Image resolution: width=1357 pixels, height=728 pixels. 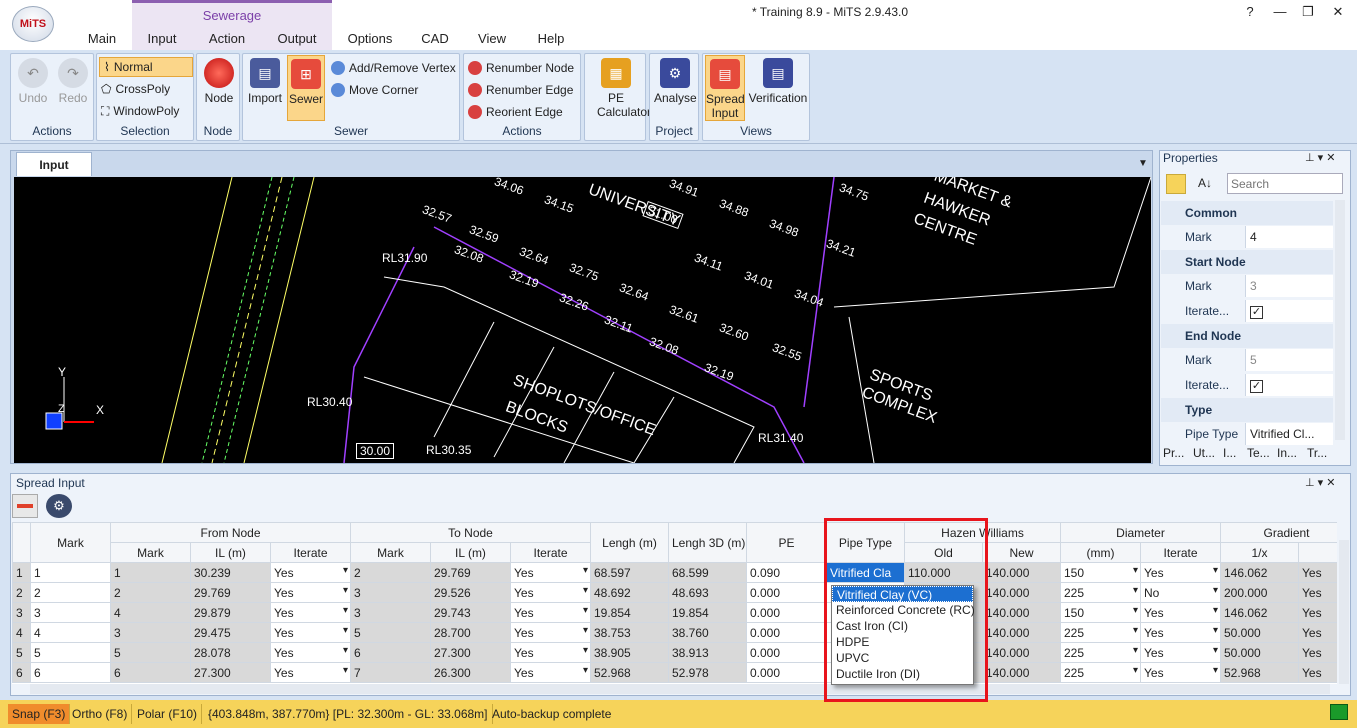 What do you see at coordinates (1250, 12) in the screenshot?
I see `help-button: ?` at bounding box center [1250, 12].